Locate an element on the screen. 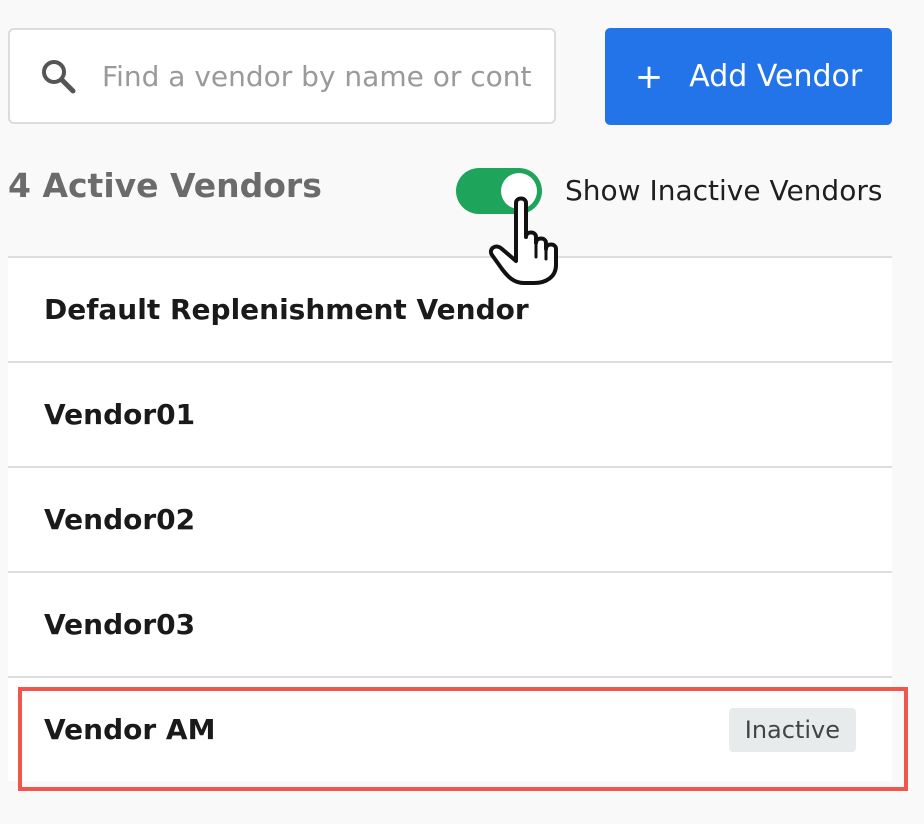  vendor-row: Vendor02 is located at coordinates (450, 518).